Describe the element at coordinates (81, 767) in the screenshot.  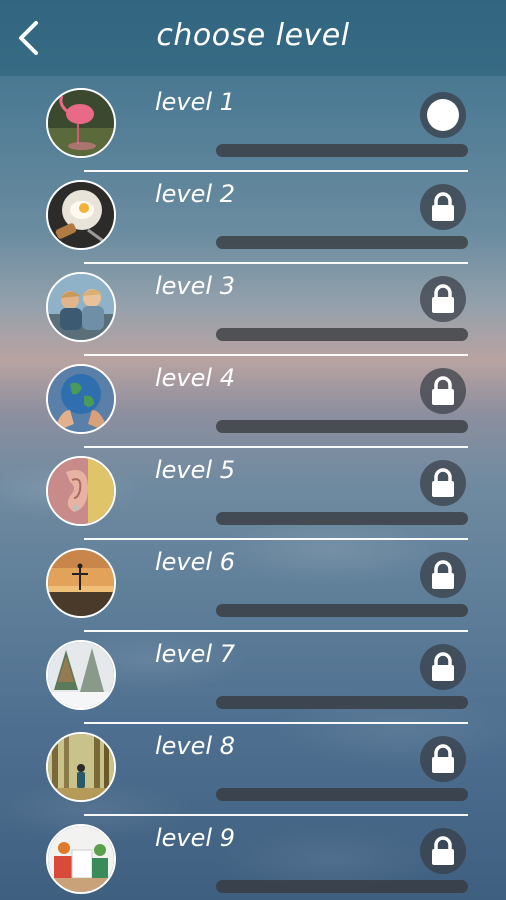
I see `forest-hiker-icon` at that location.